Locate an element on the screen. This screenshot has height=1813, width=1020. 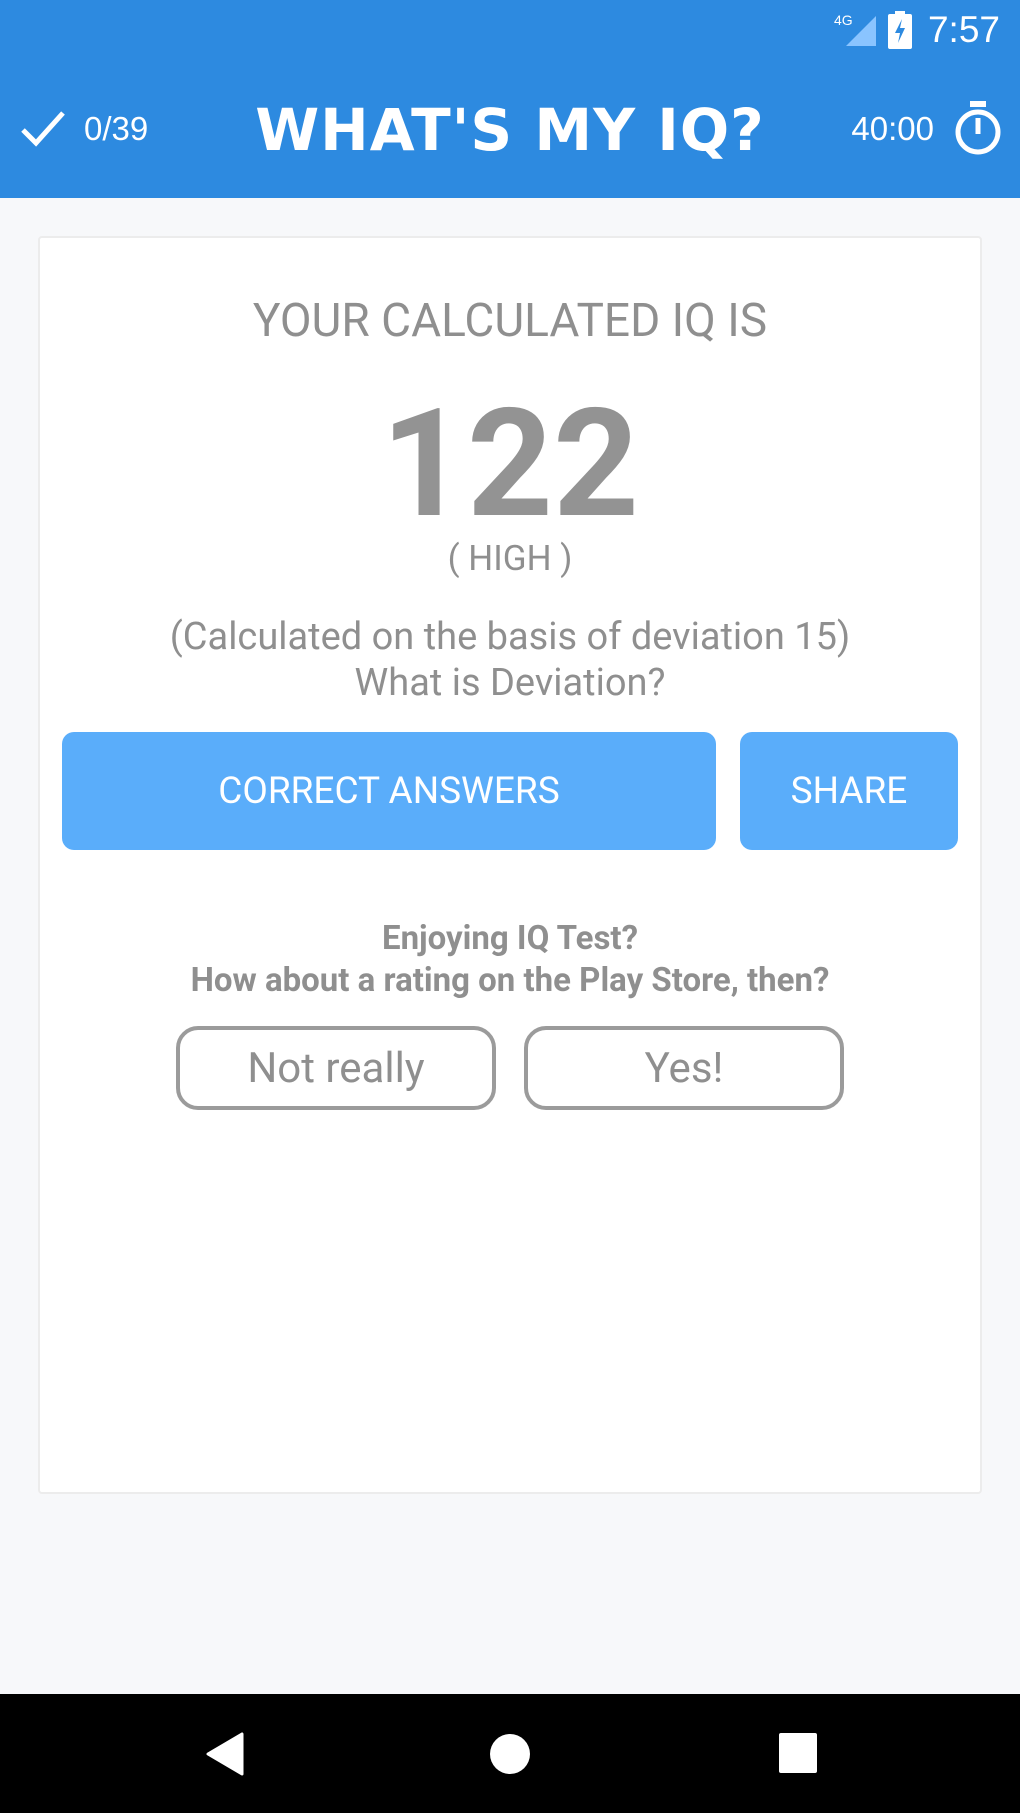
signal-icon is located at coordinates (860, 31).